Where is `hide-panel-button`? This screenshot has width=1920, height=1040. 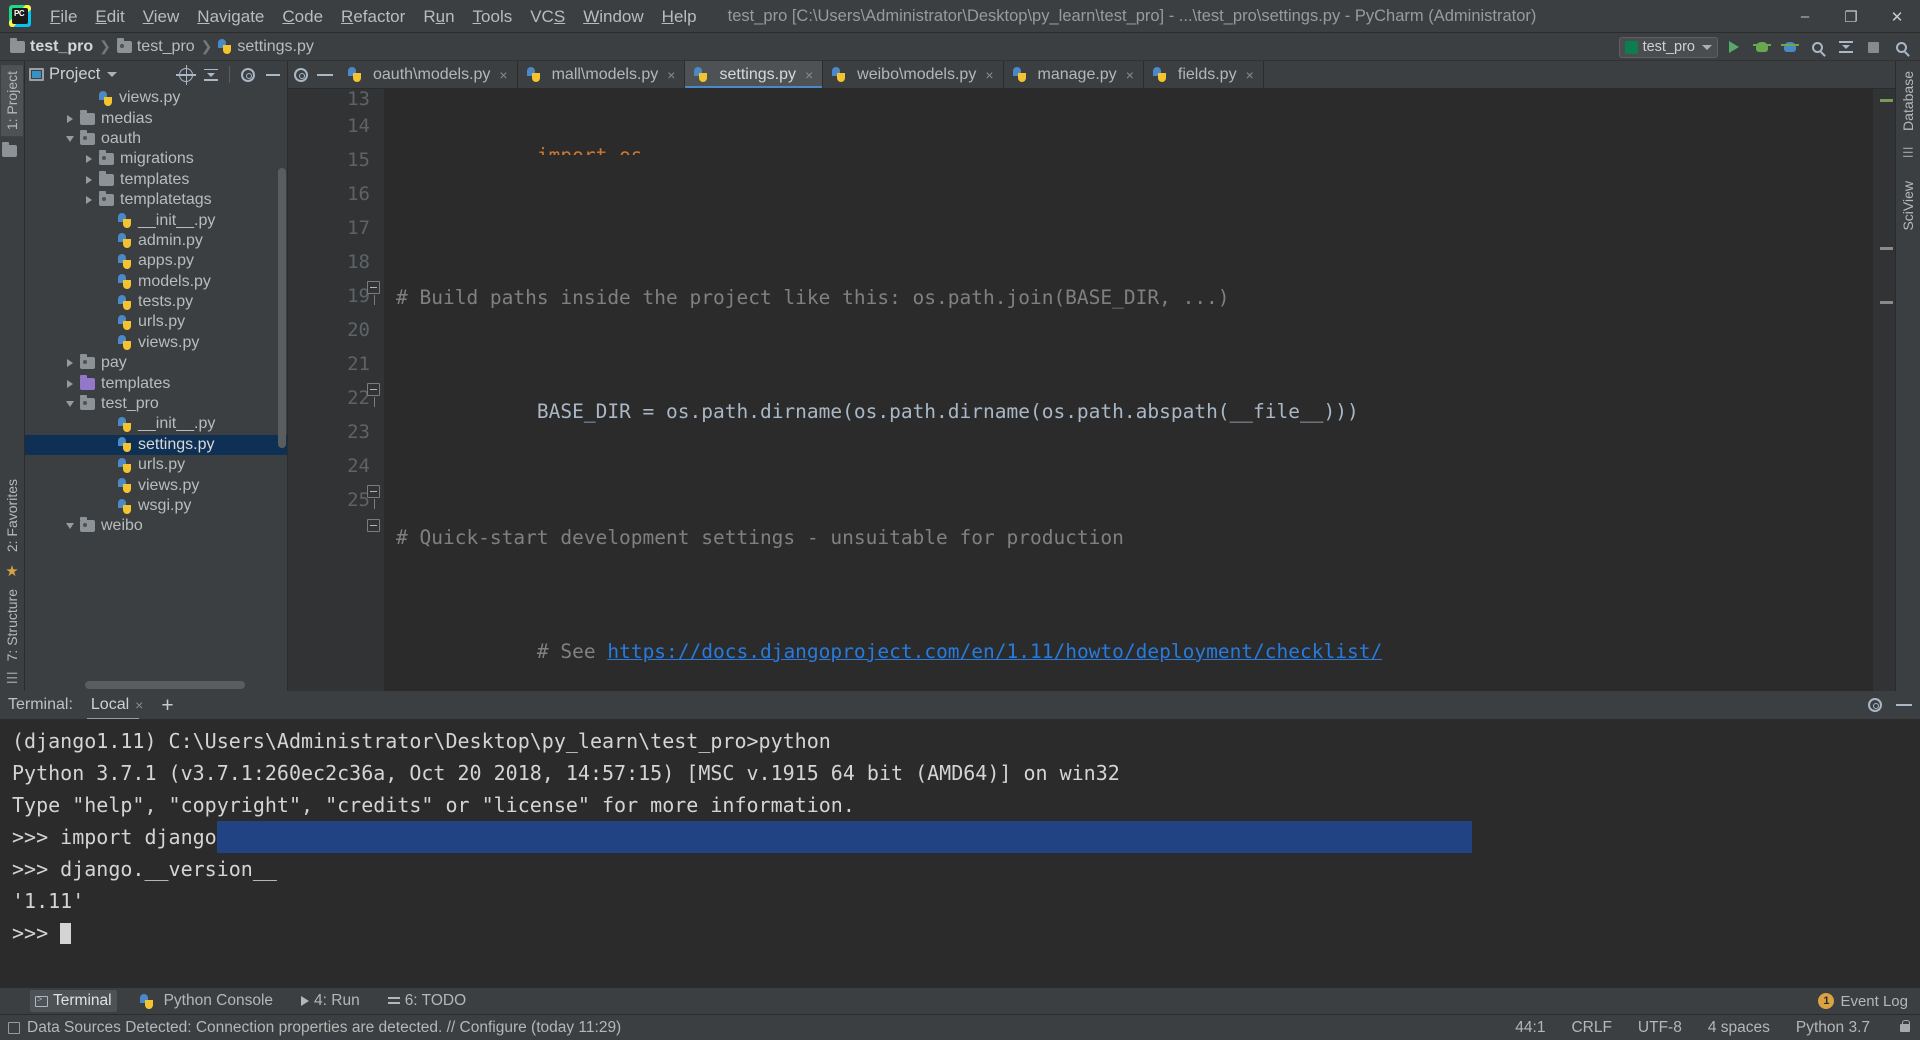
hide-panel-button is located at coordinates (273, 75).